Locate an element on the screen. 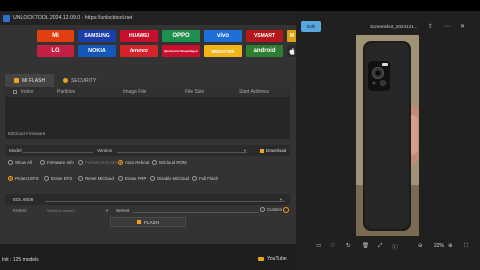 This screenshot has height=270, width=480. tab-mi-flash: MI FLASH is located at coordinates (30, 80).